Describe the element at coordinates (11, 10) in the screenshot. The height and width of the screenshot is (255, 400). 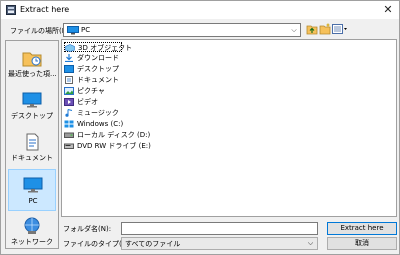
I see `app-icon` at that location.